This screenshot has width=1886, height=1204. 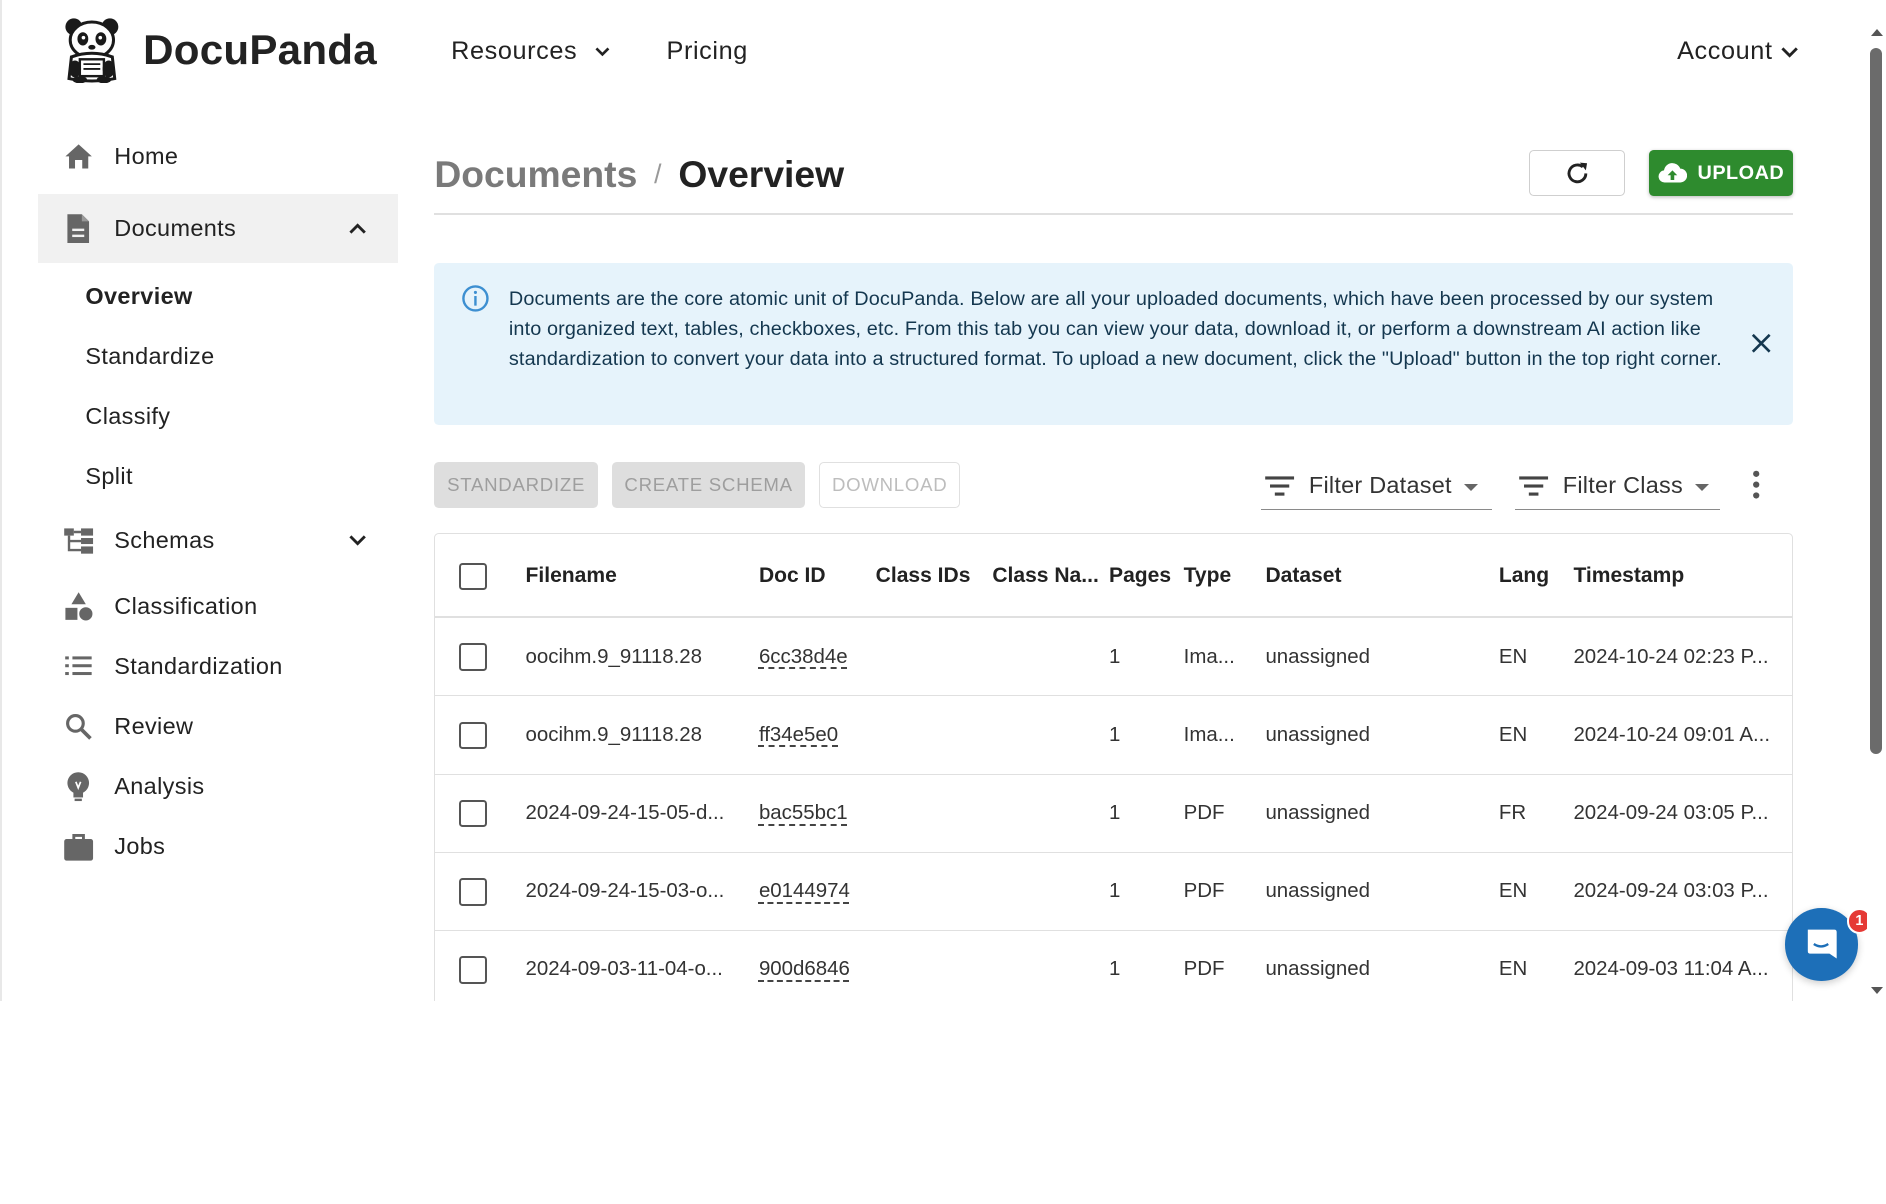 What do you see at coordinates (761, 173) in the screenshot?
I see `page-title: Overview` at bounding box center [761, 173].